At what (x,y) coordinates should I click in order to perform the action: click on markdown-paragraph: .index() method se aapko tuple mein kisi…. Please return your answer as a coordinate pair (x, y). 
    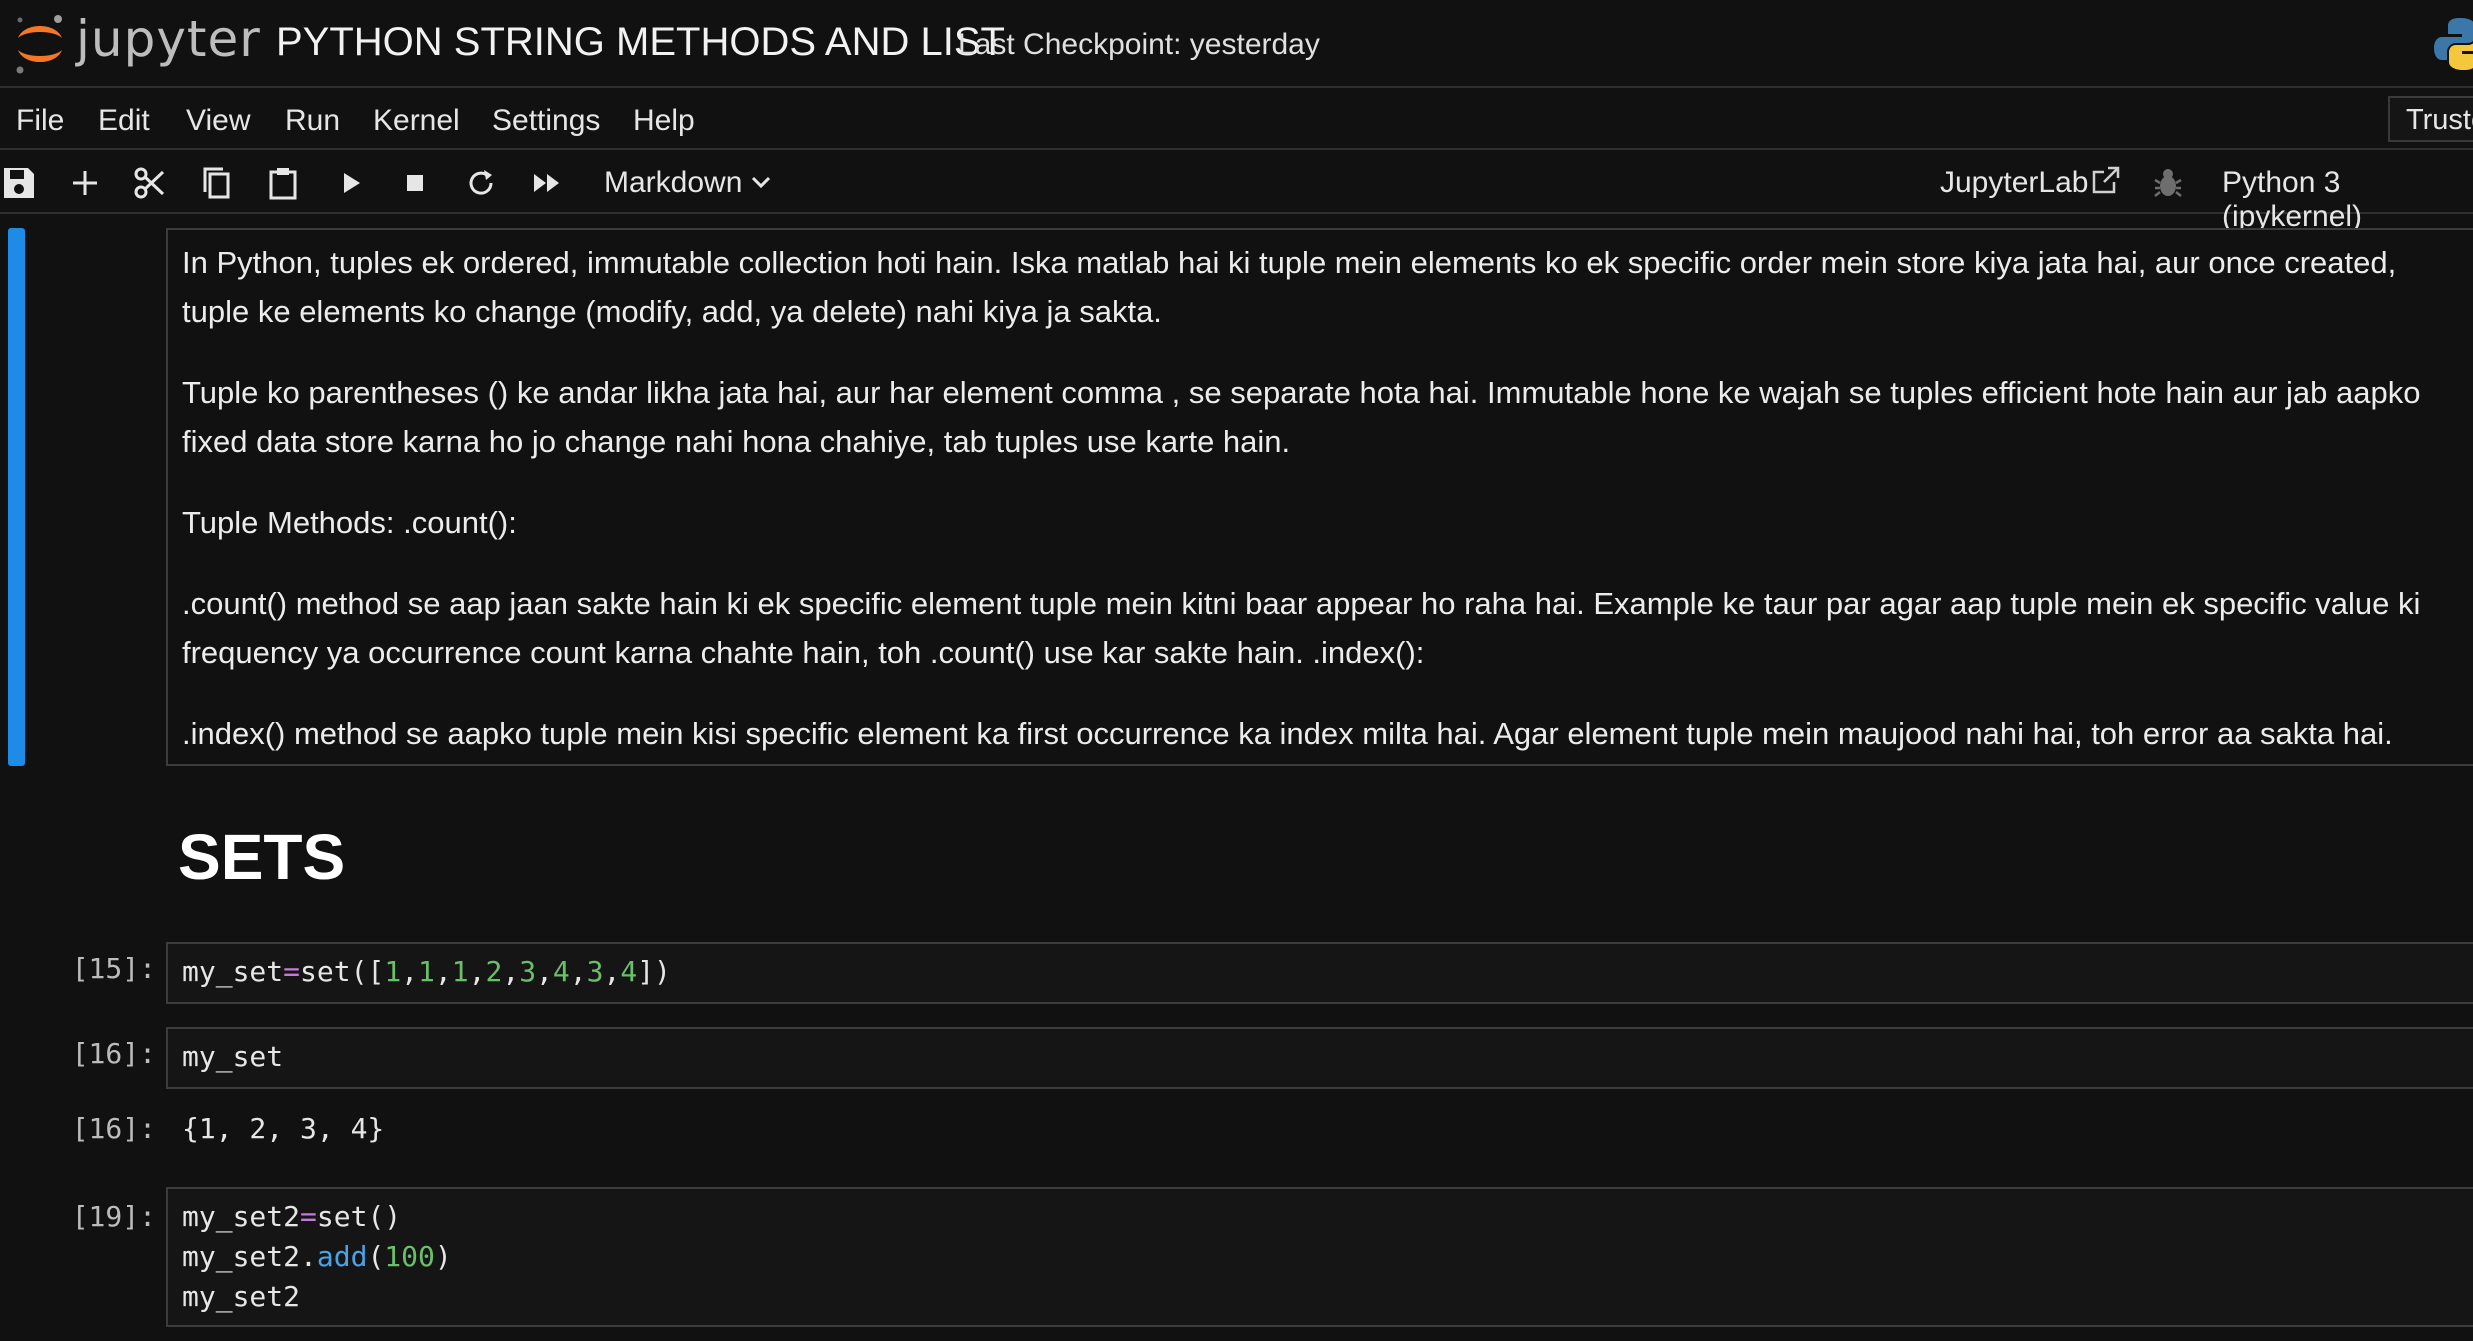
    Looking at the image, I should click on (1287, 733).